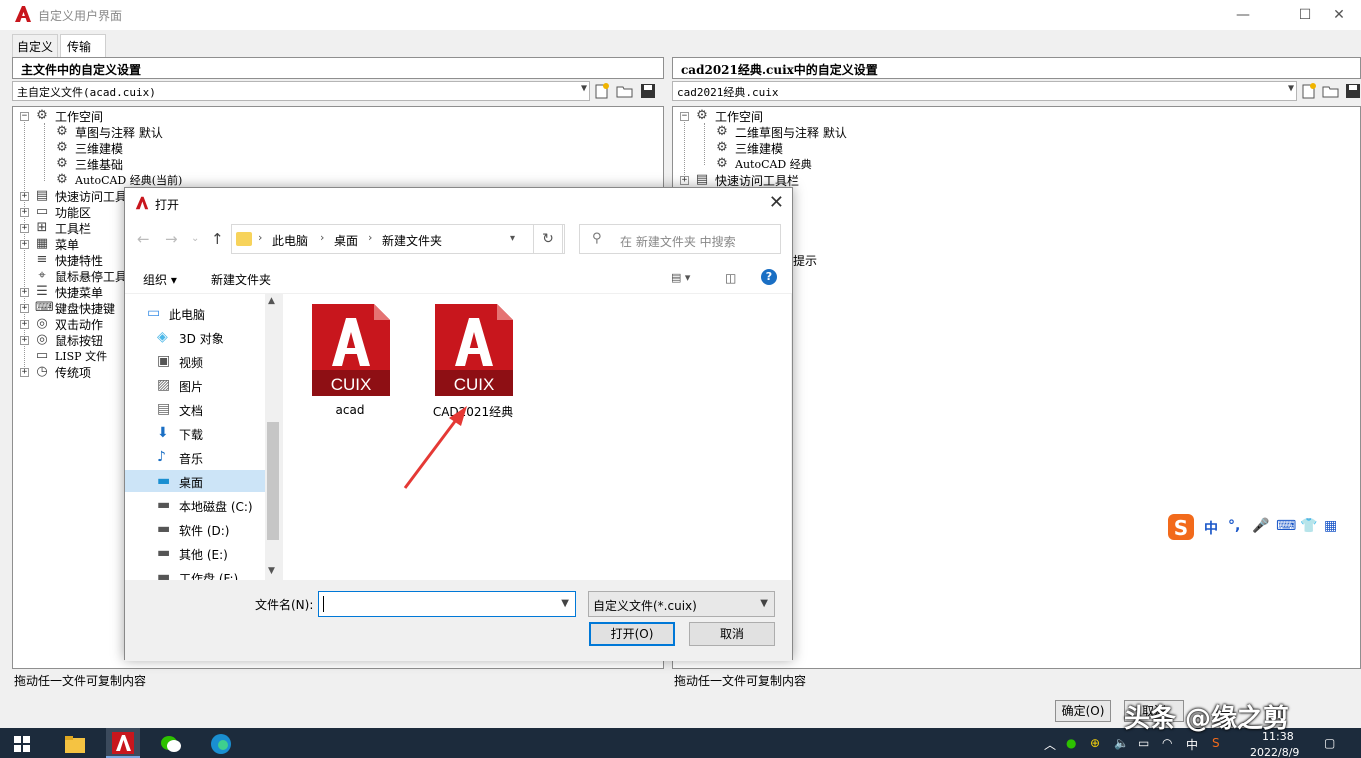 The width and height of the screenshot is (1361, 758). Describe the element at coordinates (195, 529) in the screenshot. I see `nav-item: ▬ 软件 (D:)` at that location.